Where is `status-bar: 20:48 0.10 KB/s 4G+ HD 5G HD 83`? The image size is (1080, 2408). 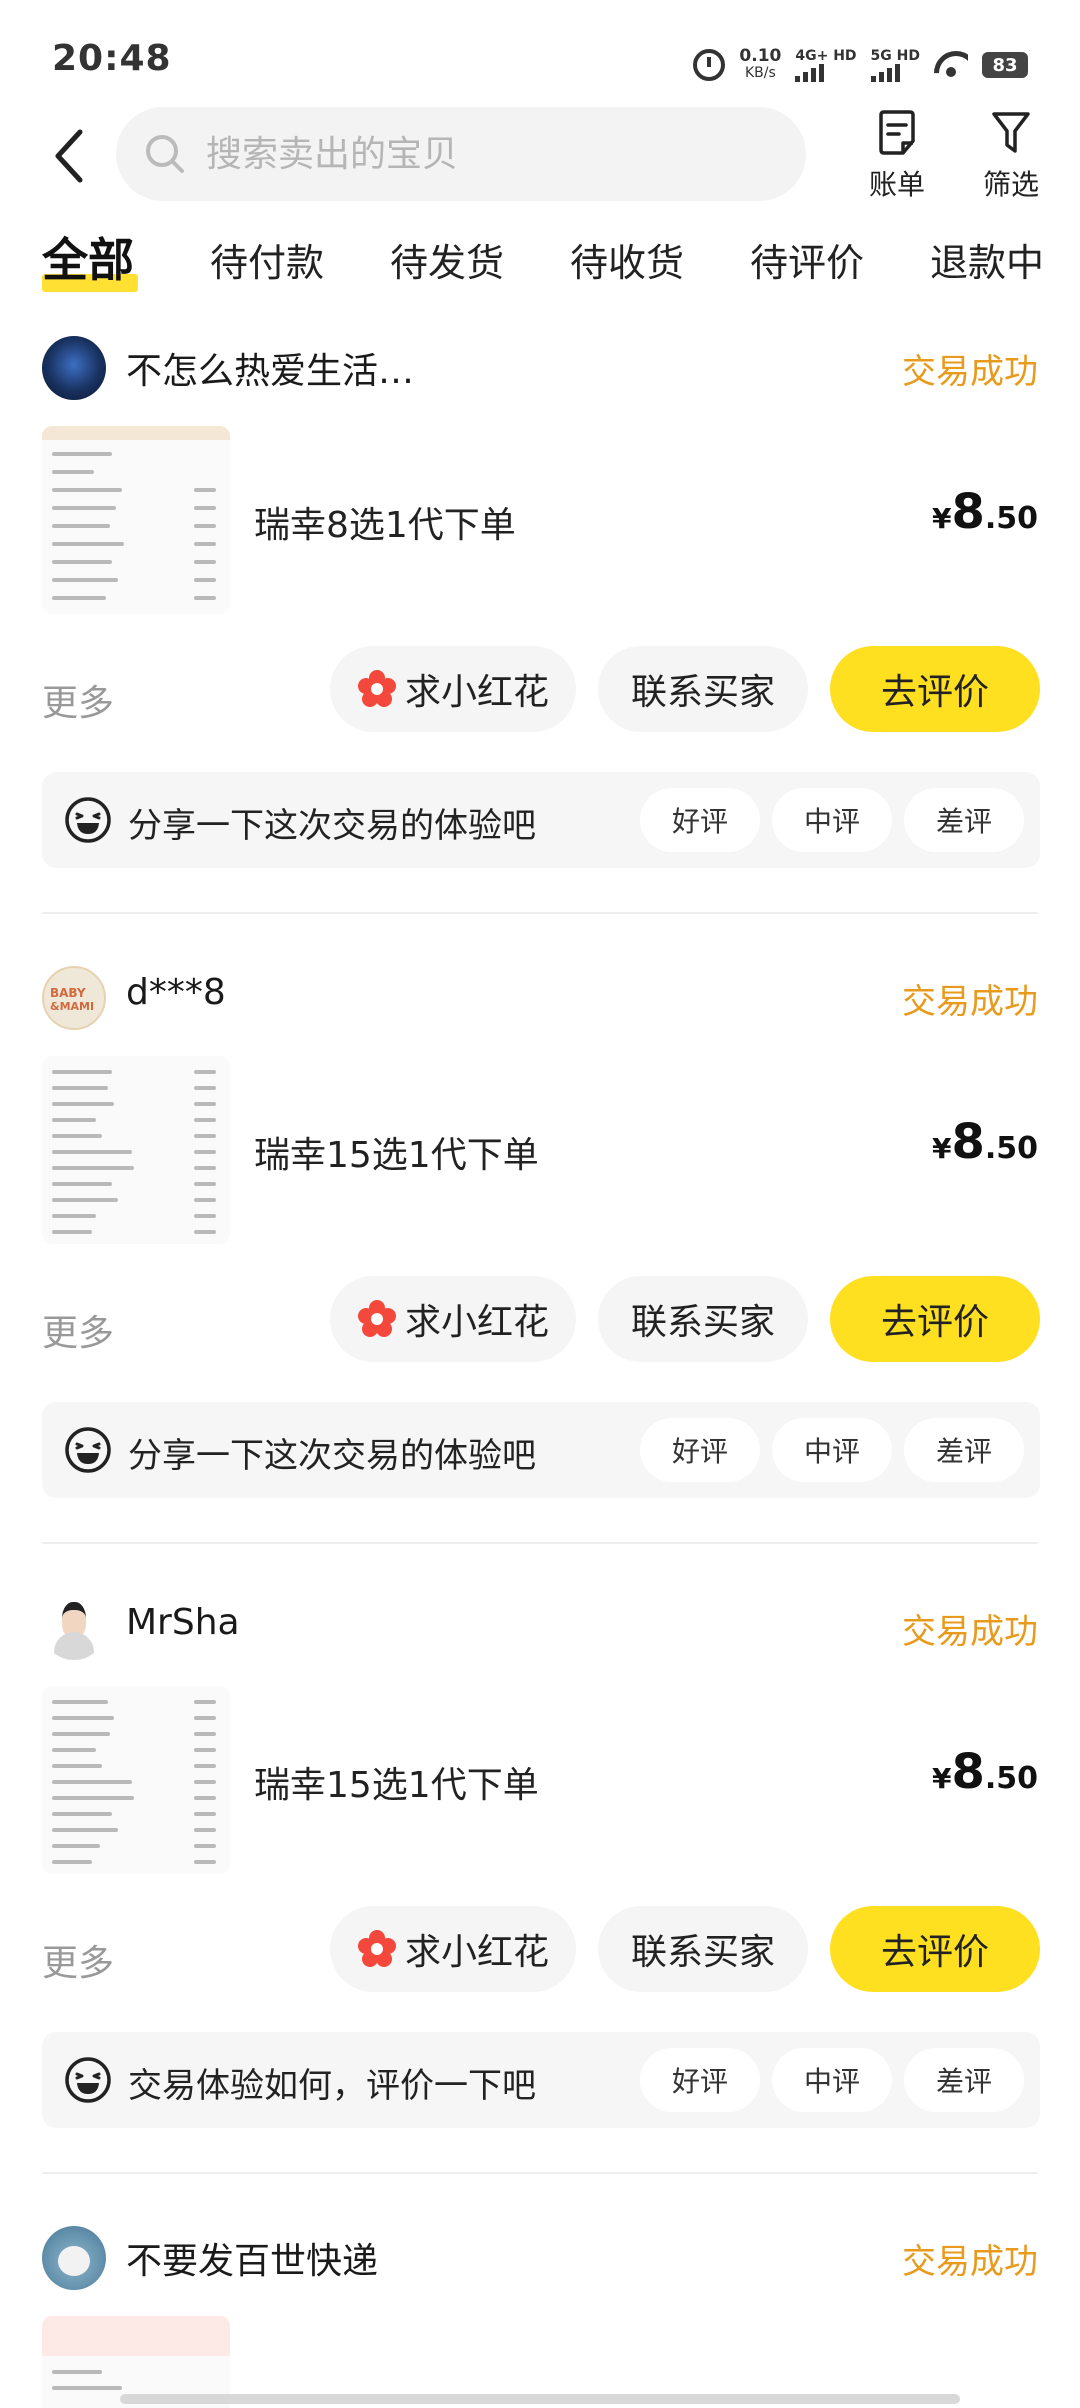
status-bar: 20:48 0.10 KB/s 4G+ HD 5G HD 83 is located at coordinates (540, 50).